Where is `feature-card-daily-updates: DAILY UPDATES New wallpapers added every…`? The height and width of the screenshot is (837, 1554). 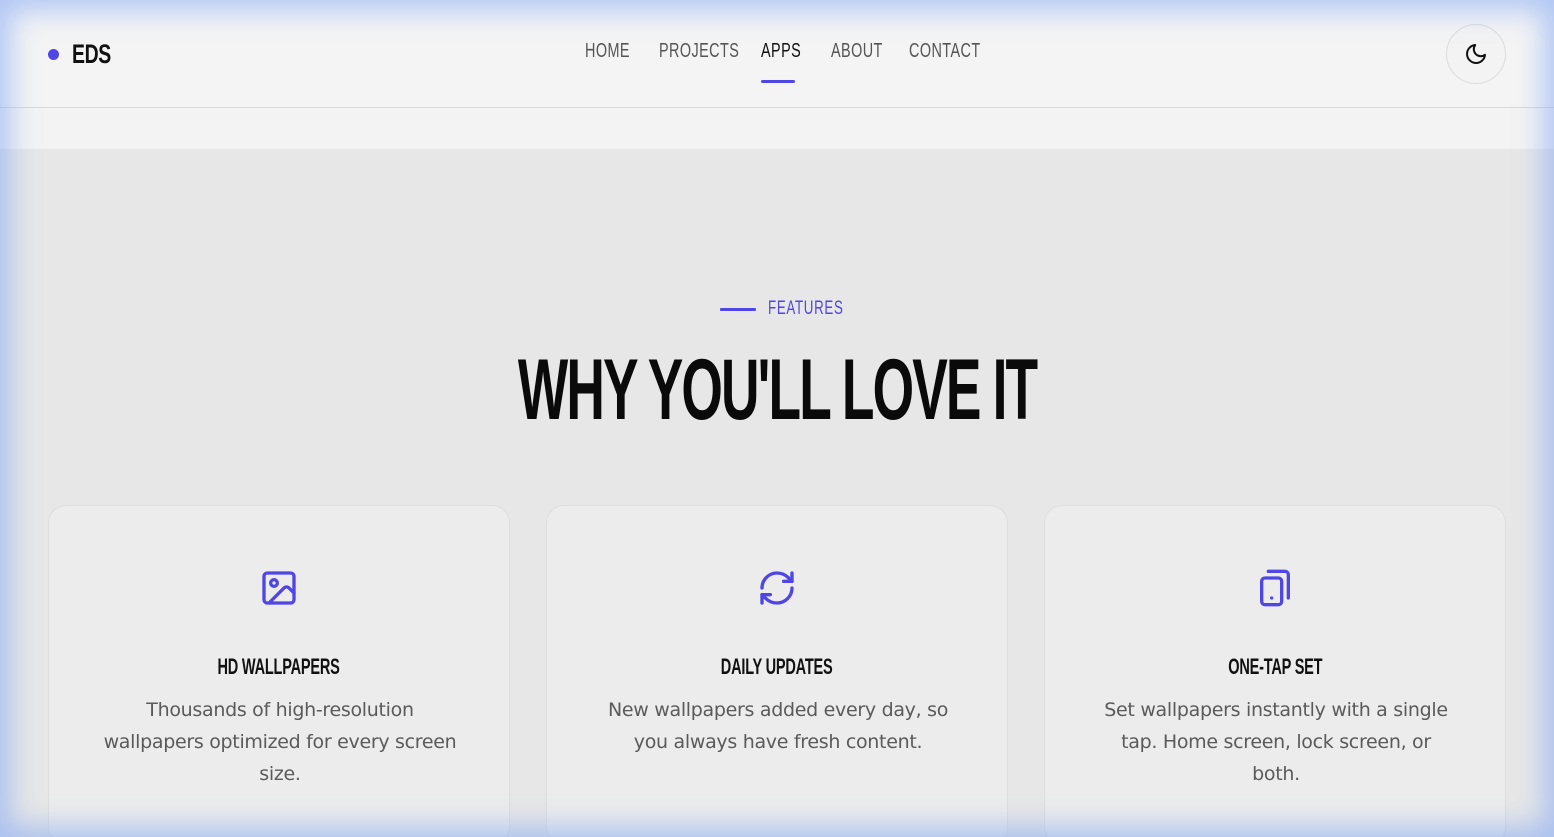 feature-card-daily-updates: DAILY UPDATES New wallpapers added every… is located at coordinates (777, 671).